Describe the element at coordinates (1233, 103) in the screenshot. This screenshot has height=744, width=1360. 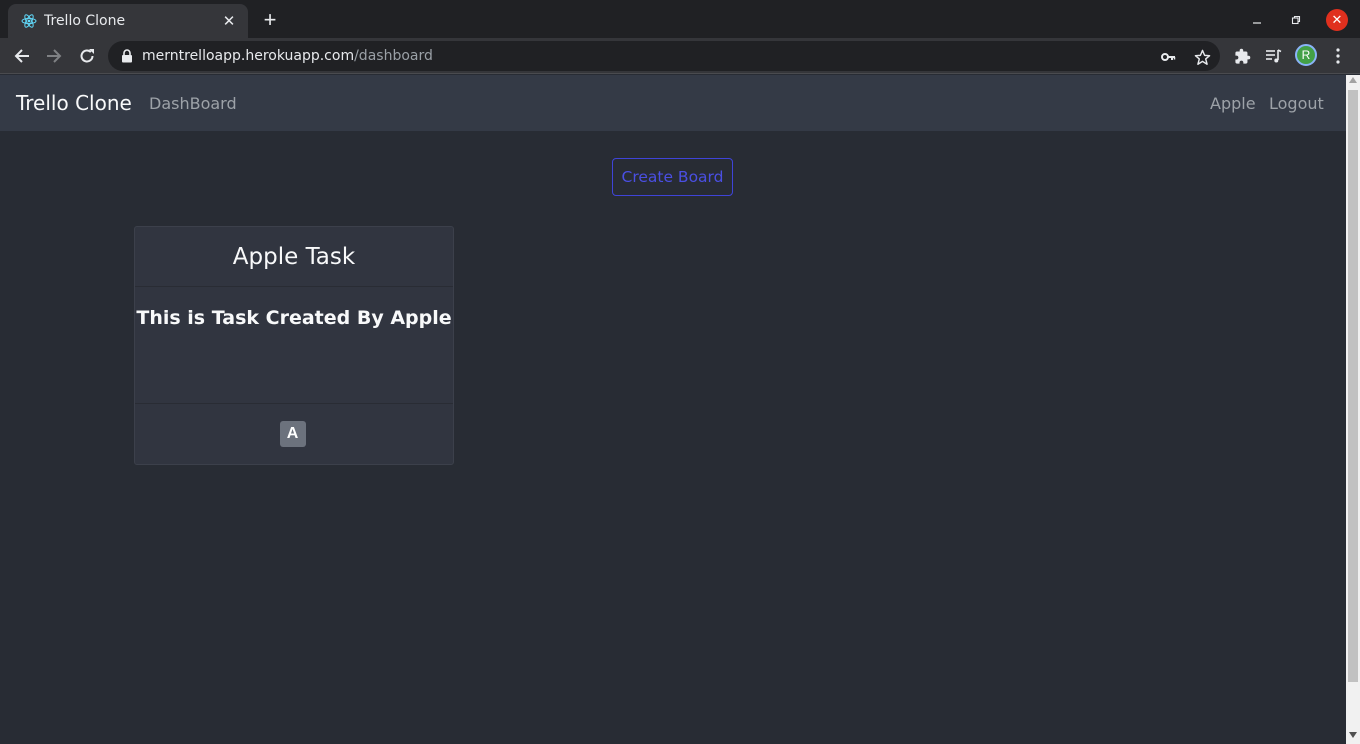
I see `nav-user-link: Apple` at that location.